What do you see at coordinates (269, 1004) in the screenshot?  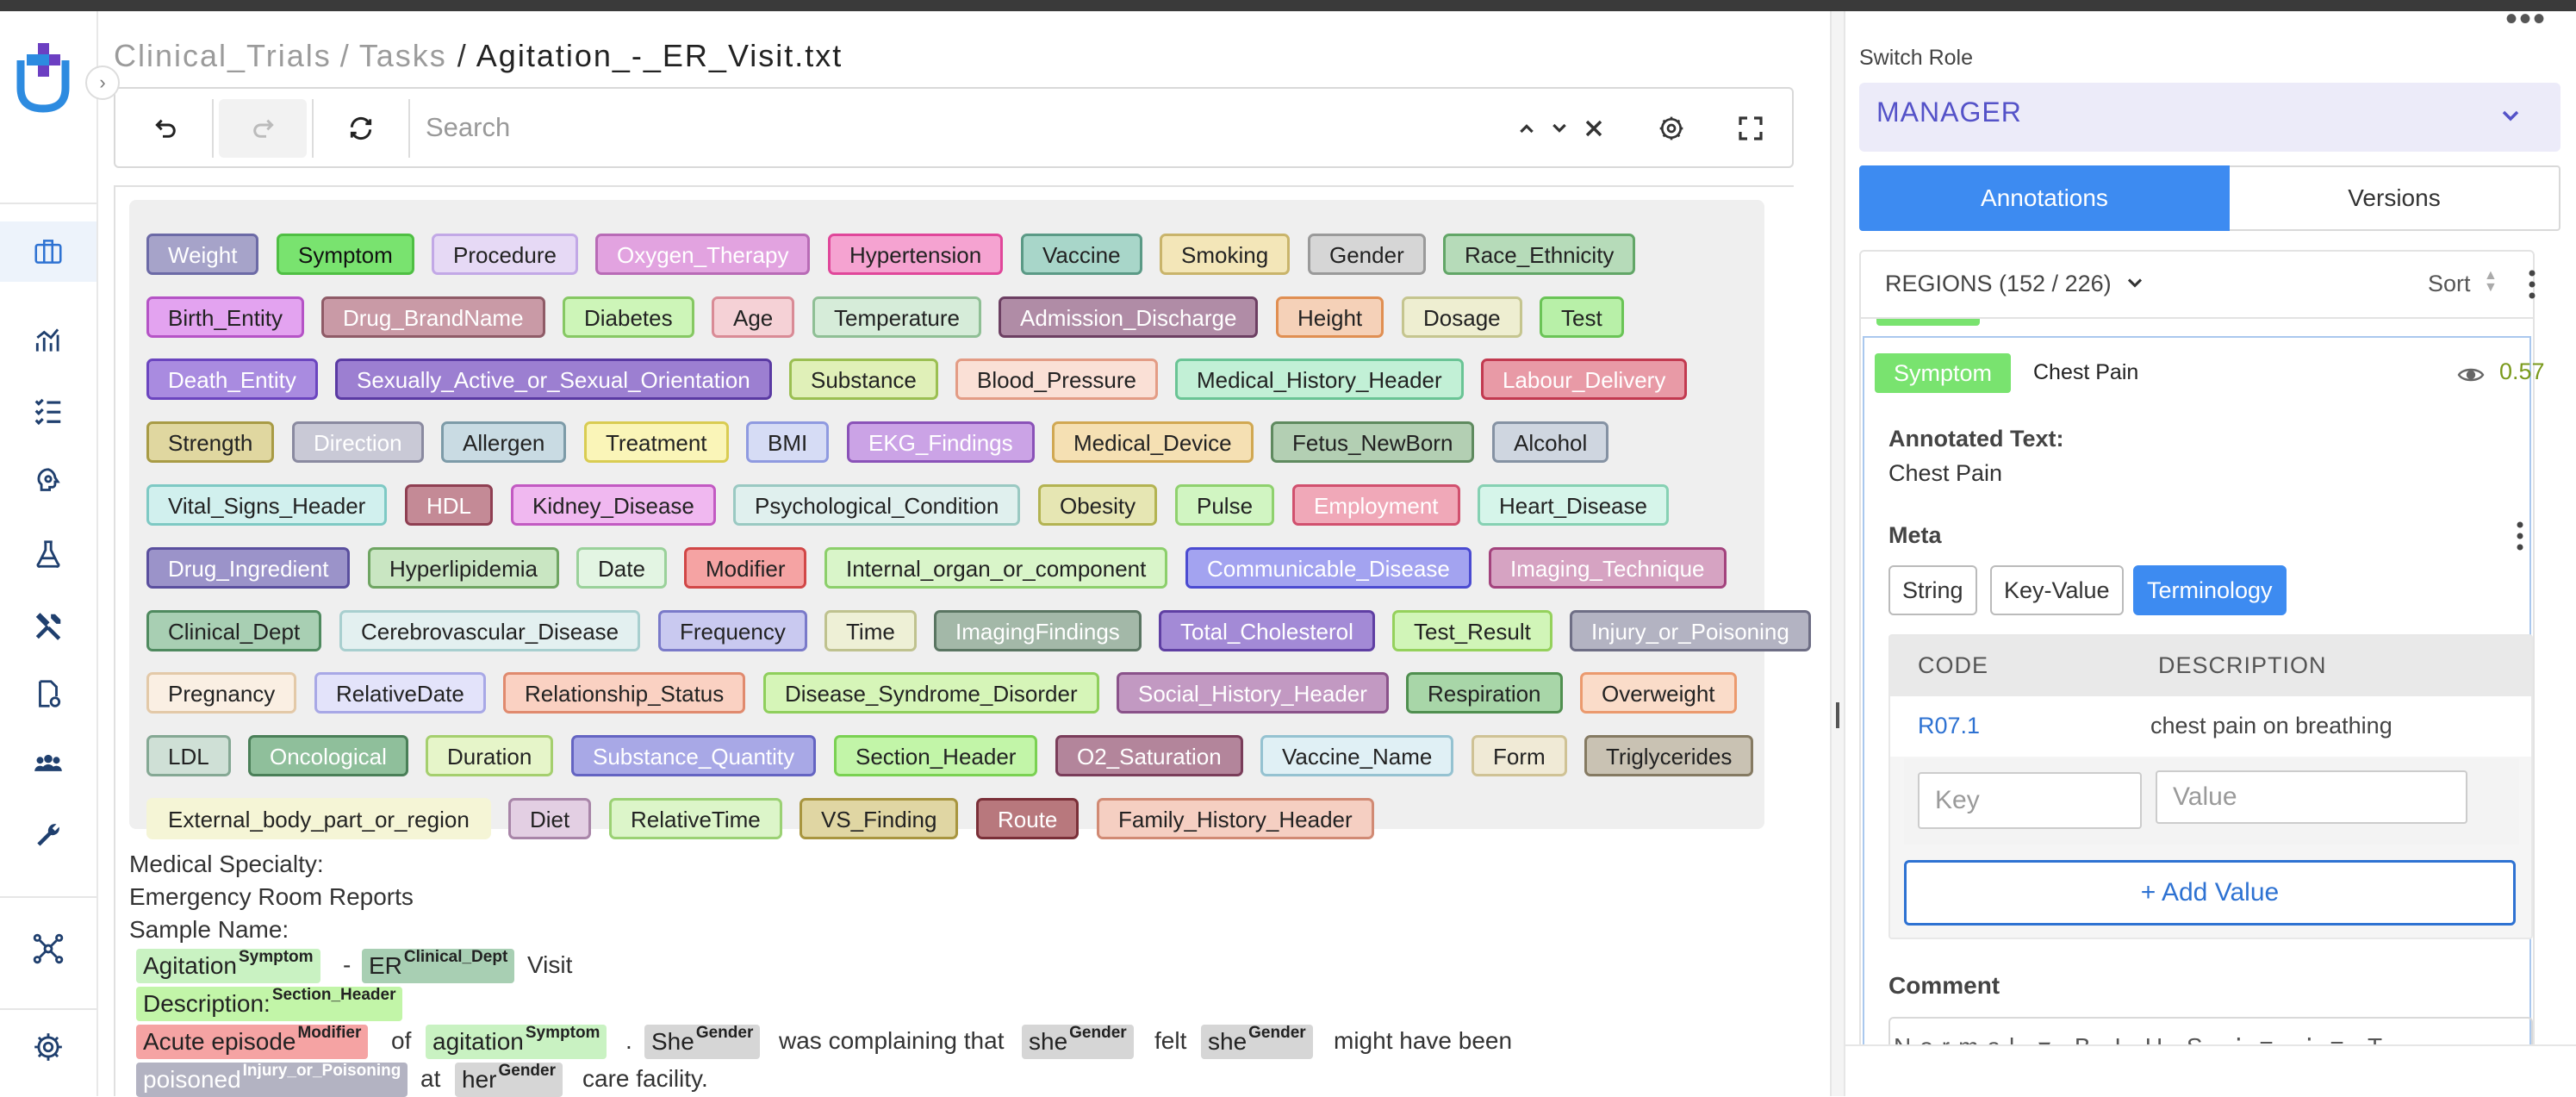 I see `annotation-section-header: Description: Section_Header` at bounding box center [269, 1004].